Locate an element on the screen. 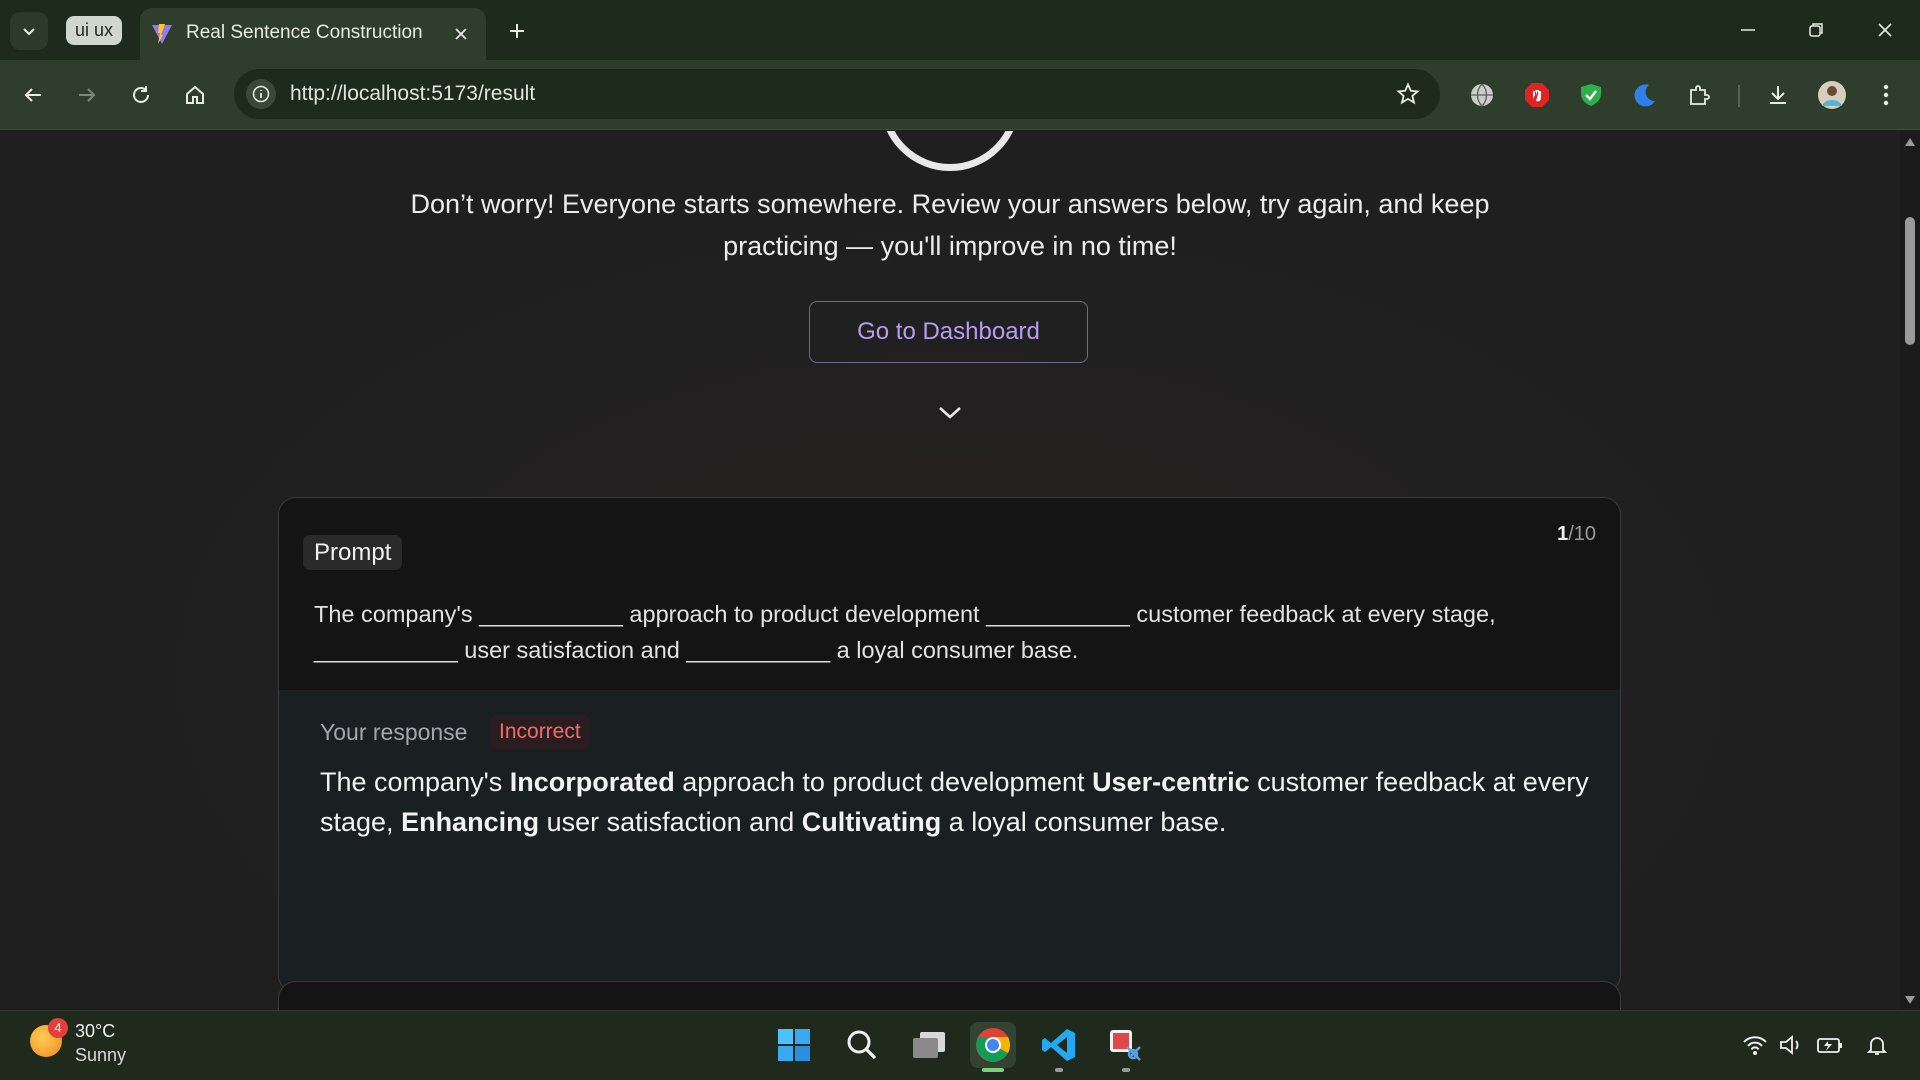  volume-icon is located at coordinates (1789, 1045).